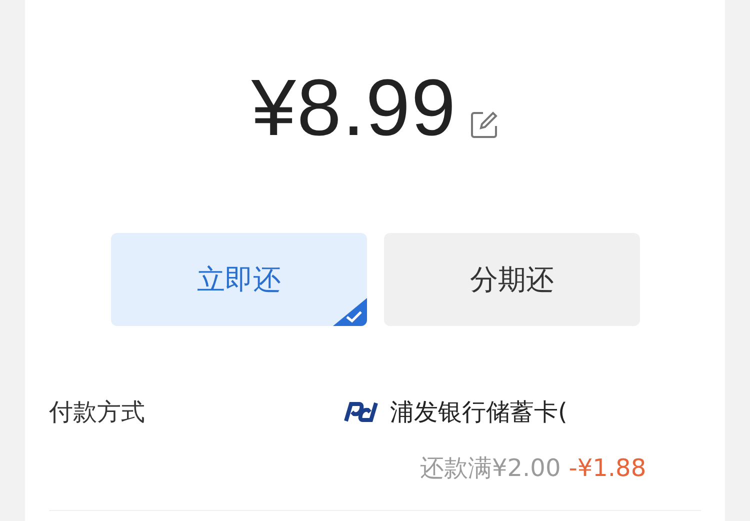  What do you see at coordinates (354, 108) in the screenshot?
I see `amount-text: ¥8.99` at bounding box center [354, 108].